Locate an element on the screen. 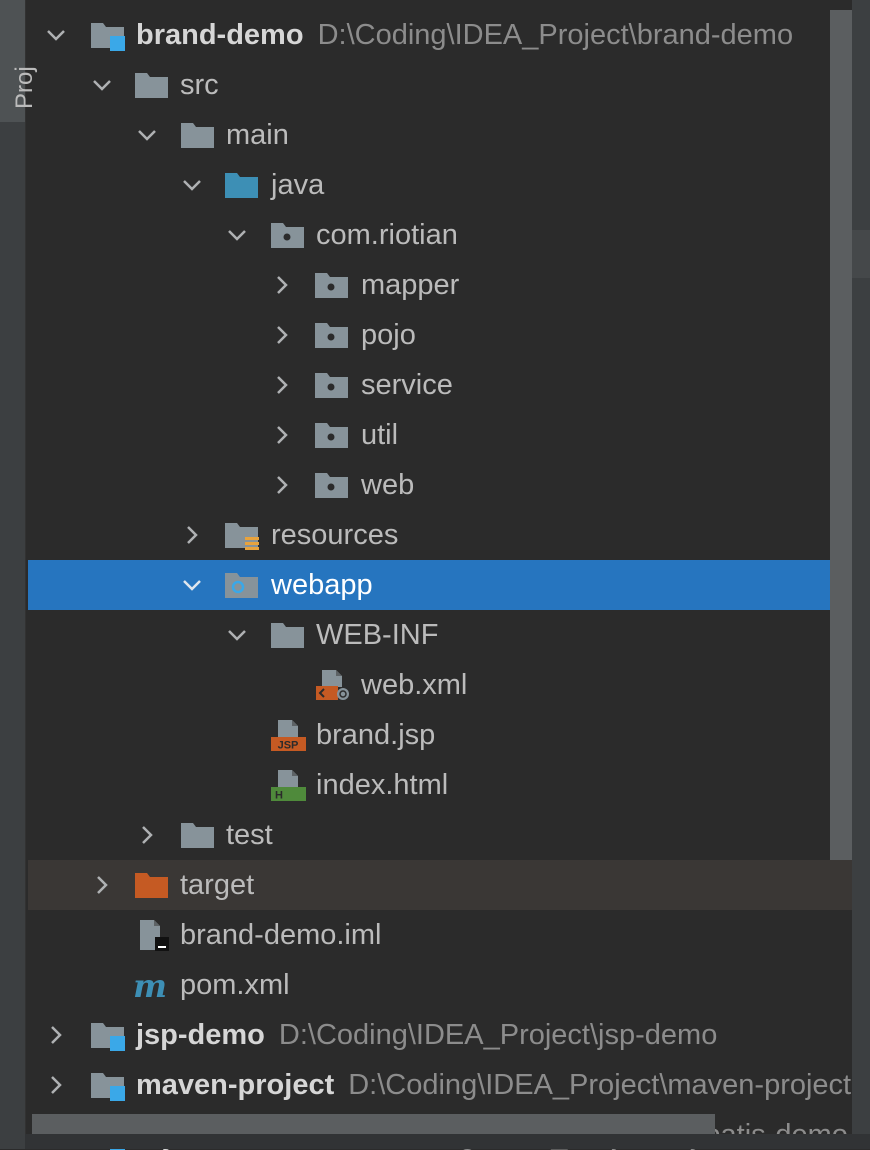 The height and width of the screenshot is (1150, 870). tree-node-target: target is located at coordinates (449, 885).